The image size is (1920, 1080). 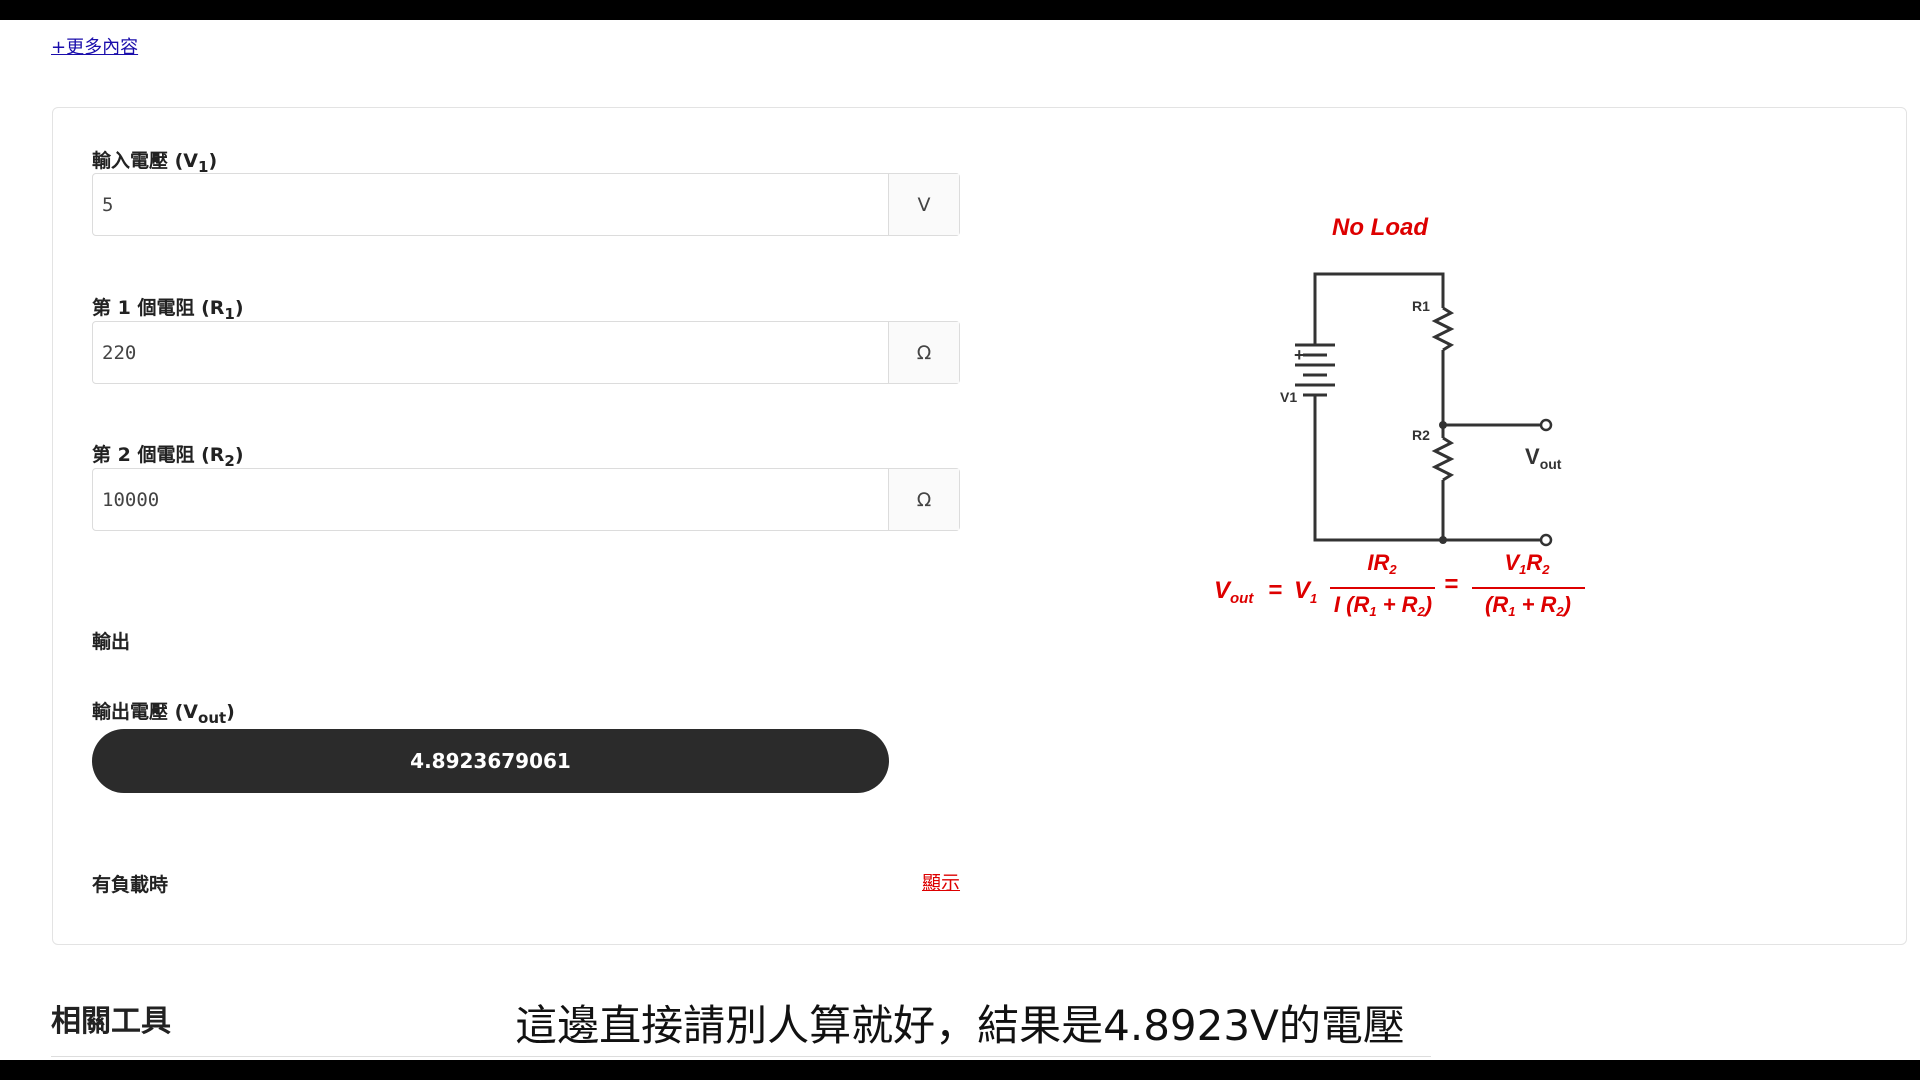 I want to click on vout-result: 4.8923679061, so click(x=490, y=761).